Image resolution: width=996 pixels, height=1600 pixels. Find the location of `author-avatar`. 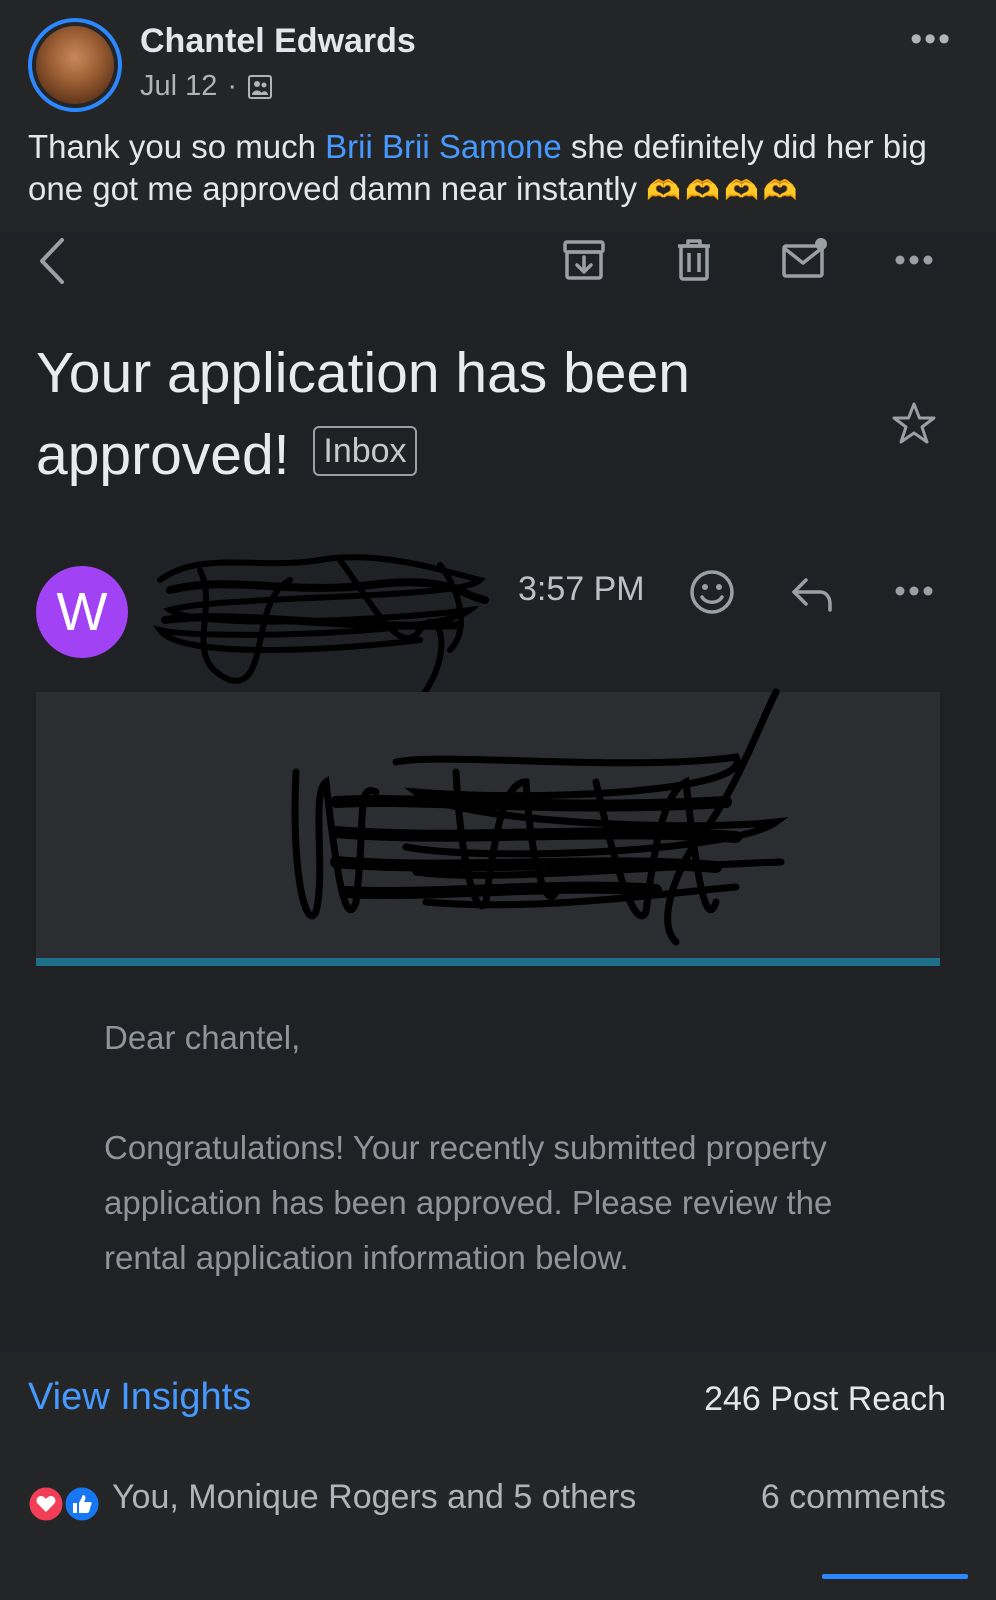

author-avatar is located at coordinates (75, 65).